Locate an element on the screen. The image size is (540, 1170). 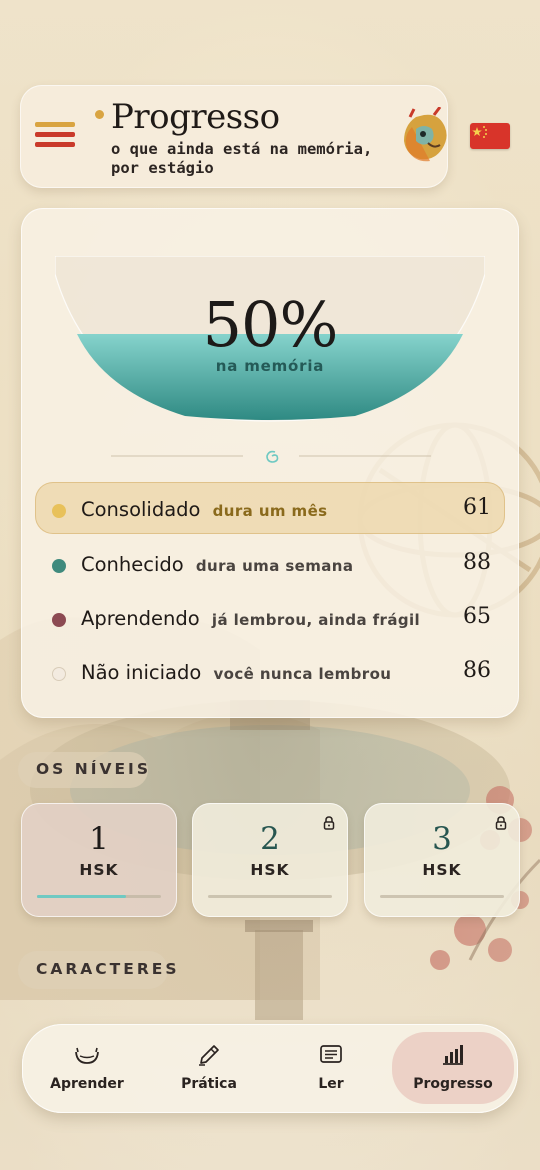
nav-item-ler: Ler is located at coordinates (331, 1068).